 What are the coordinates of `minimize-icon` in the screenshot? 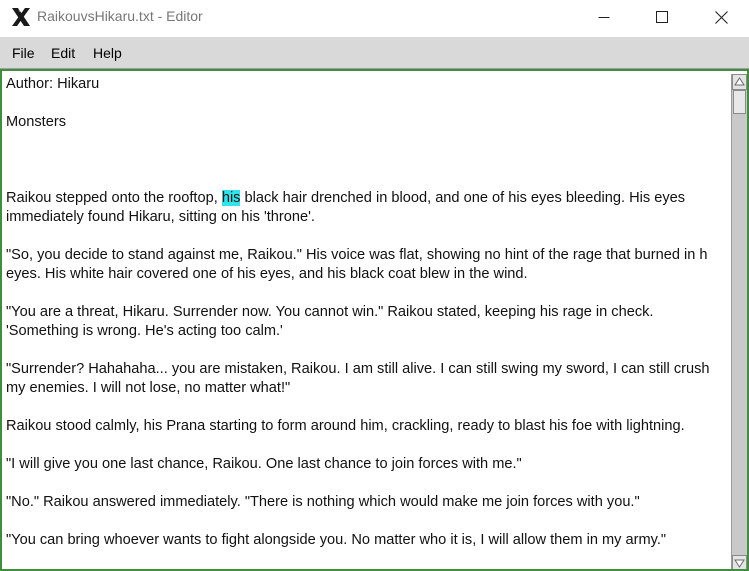 It's located at (604, 17).